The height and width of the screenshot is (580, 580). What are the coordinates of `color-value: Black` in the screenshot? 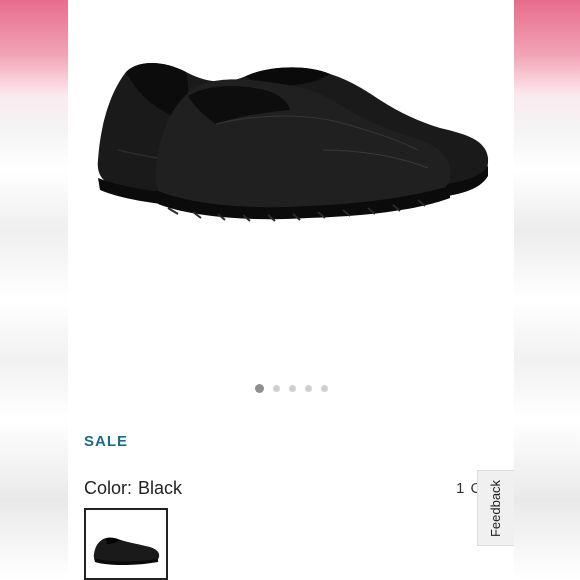 It's located at (160, 488).